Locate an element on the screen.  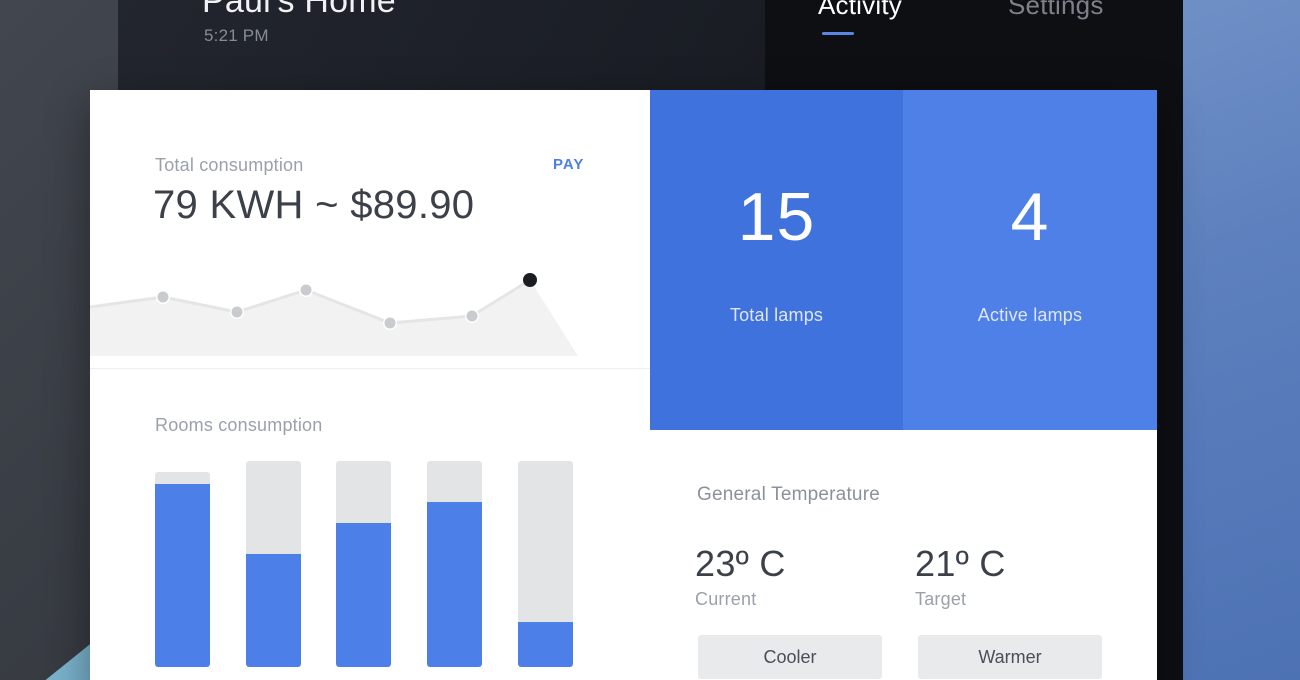
tab-settings: Settings is located at coordinates (1056, 10).